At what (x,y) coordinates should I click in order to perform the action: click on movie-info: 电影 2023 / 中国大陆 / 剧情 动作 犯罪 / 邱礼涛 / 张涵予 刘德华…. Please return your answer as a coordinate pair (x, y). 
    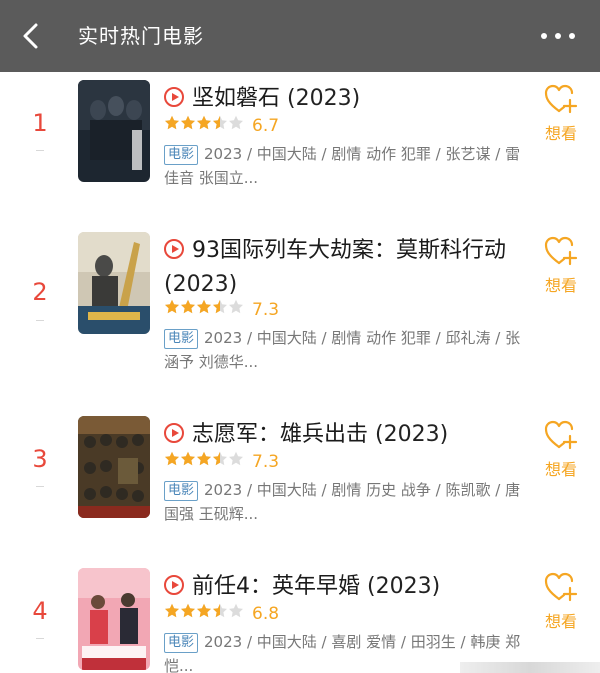
    Looking at the image, I should click on (342, 350).